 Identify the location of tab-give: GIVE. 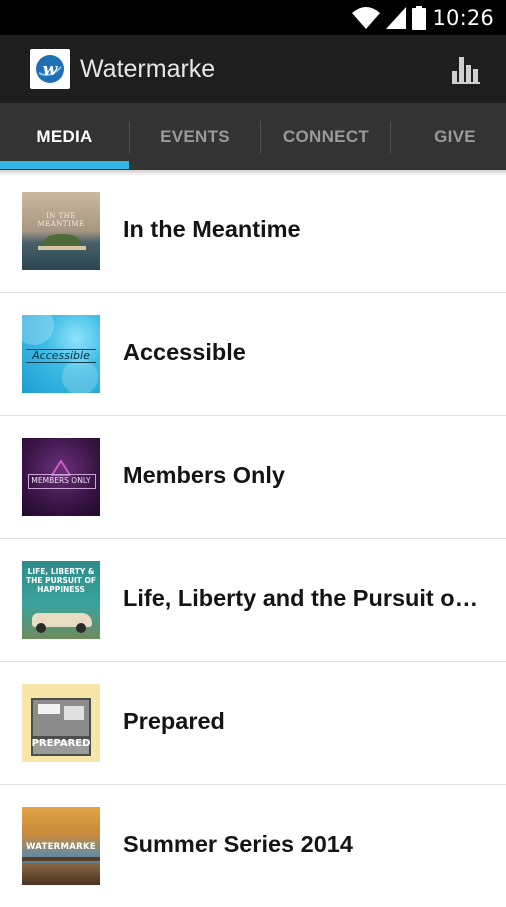
(448, 136).